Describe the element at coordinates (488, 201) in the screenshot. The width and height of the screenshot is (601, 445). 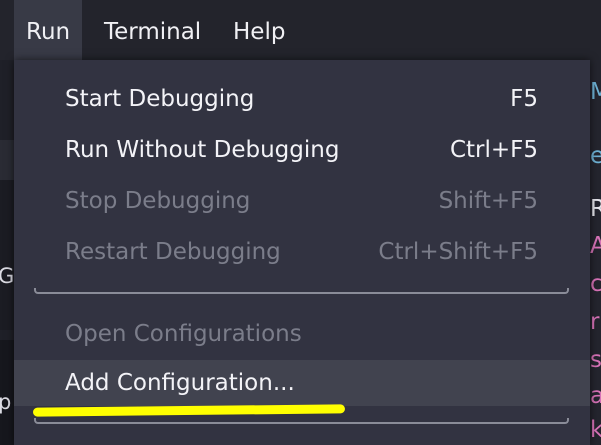
I see `menu-item-shortcut: Shift+F5` at that location.